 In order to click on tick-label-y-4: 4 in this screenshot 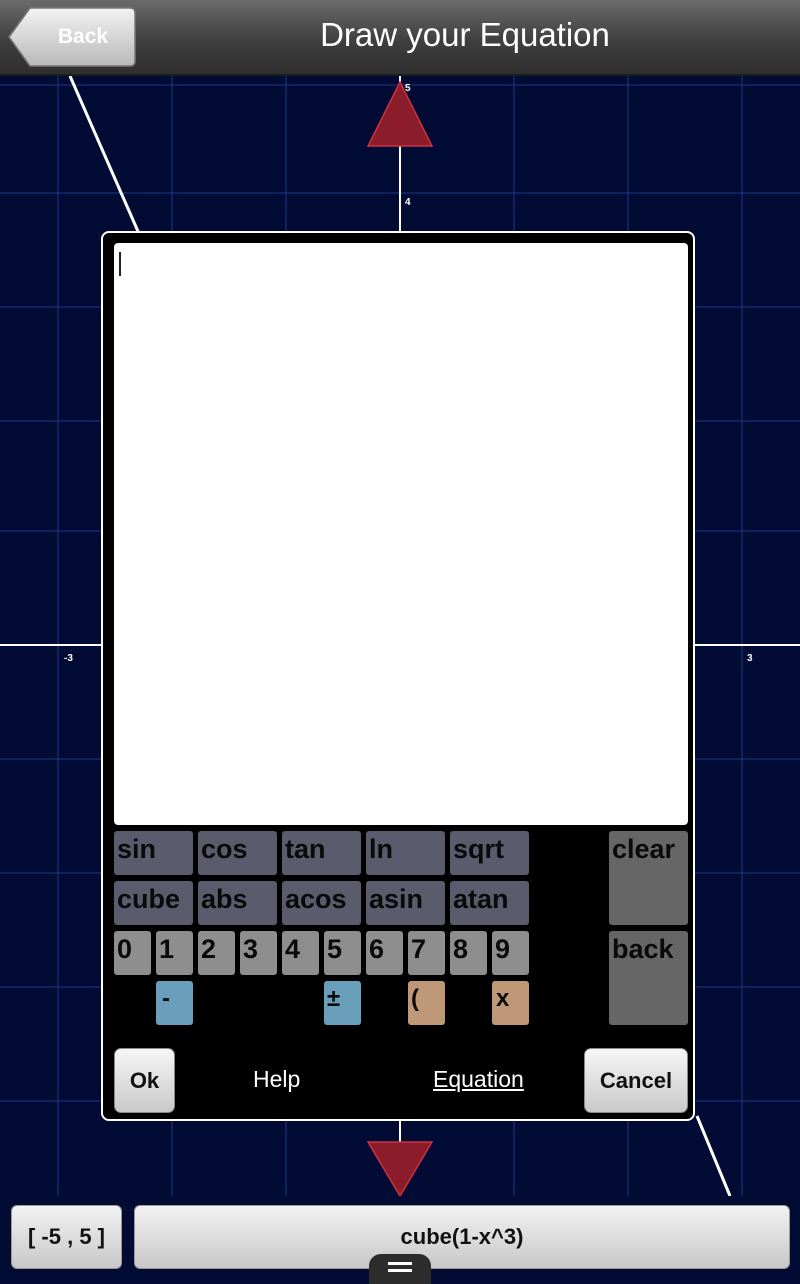, I will do `click(408, 202)`.